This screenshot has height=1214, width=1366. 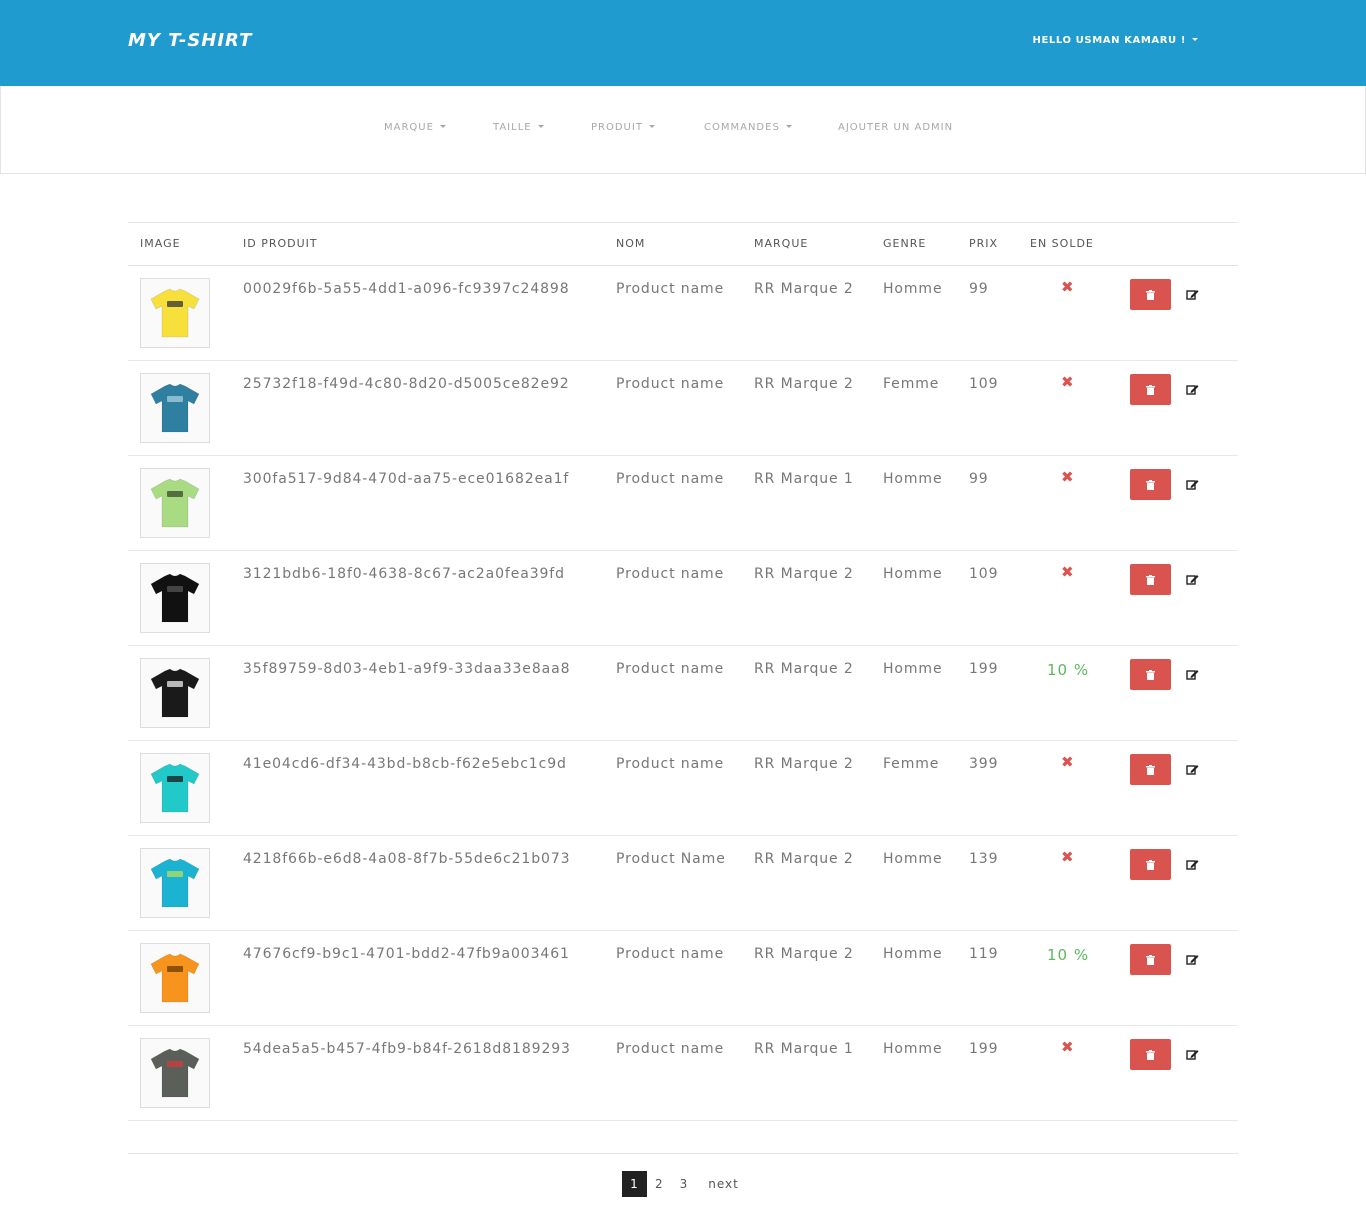 I want to click on column-header-marque: MARQUE, so click(x=781, y=243).